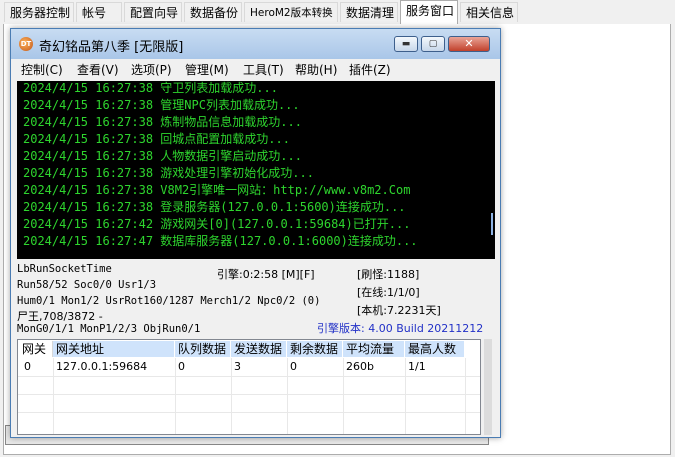  What do you see at coordinates (60, 316) in the screenshot?
I see `status-corpse: 尸王,708/3872 -` at bounding box center [60, 316].